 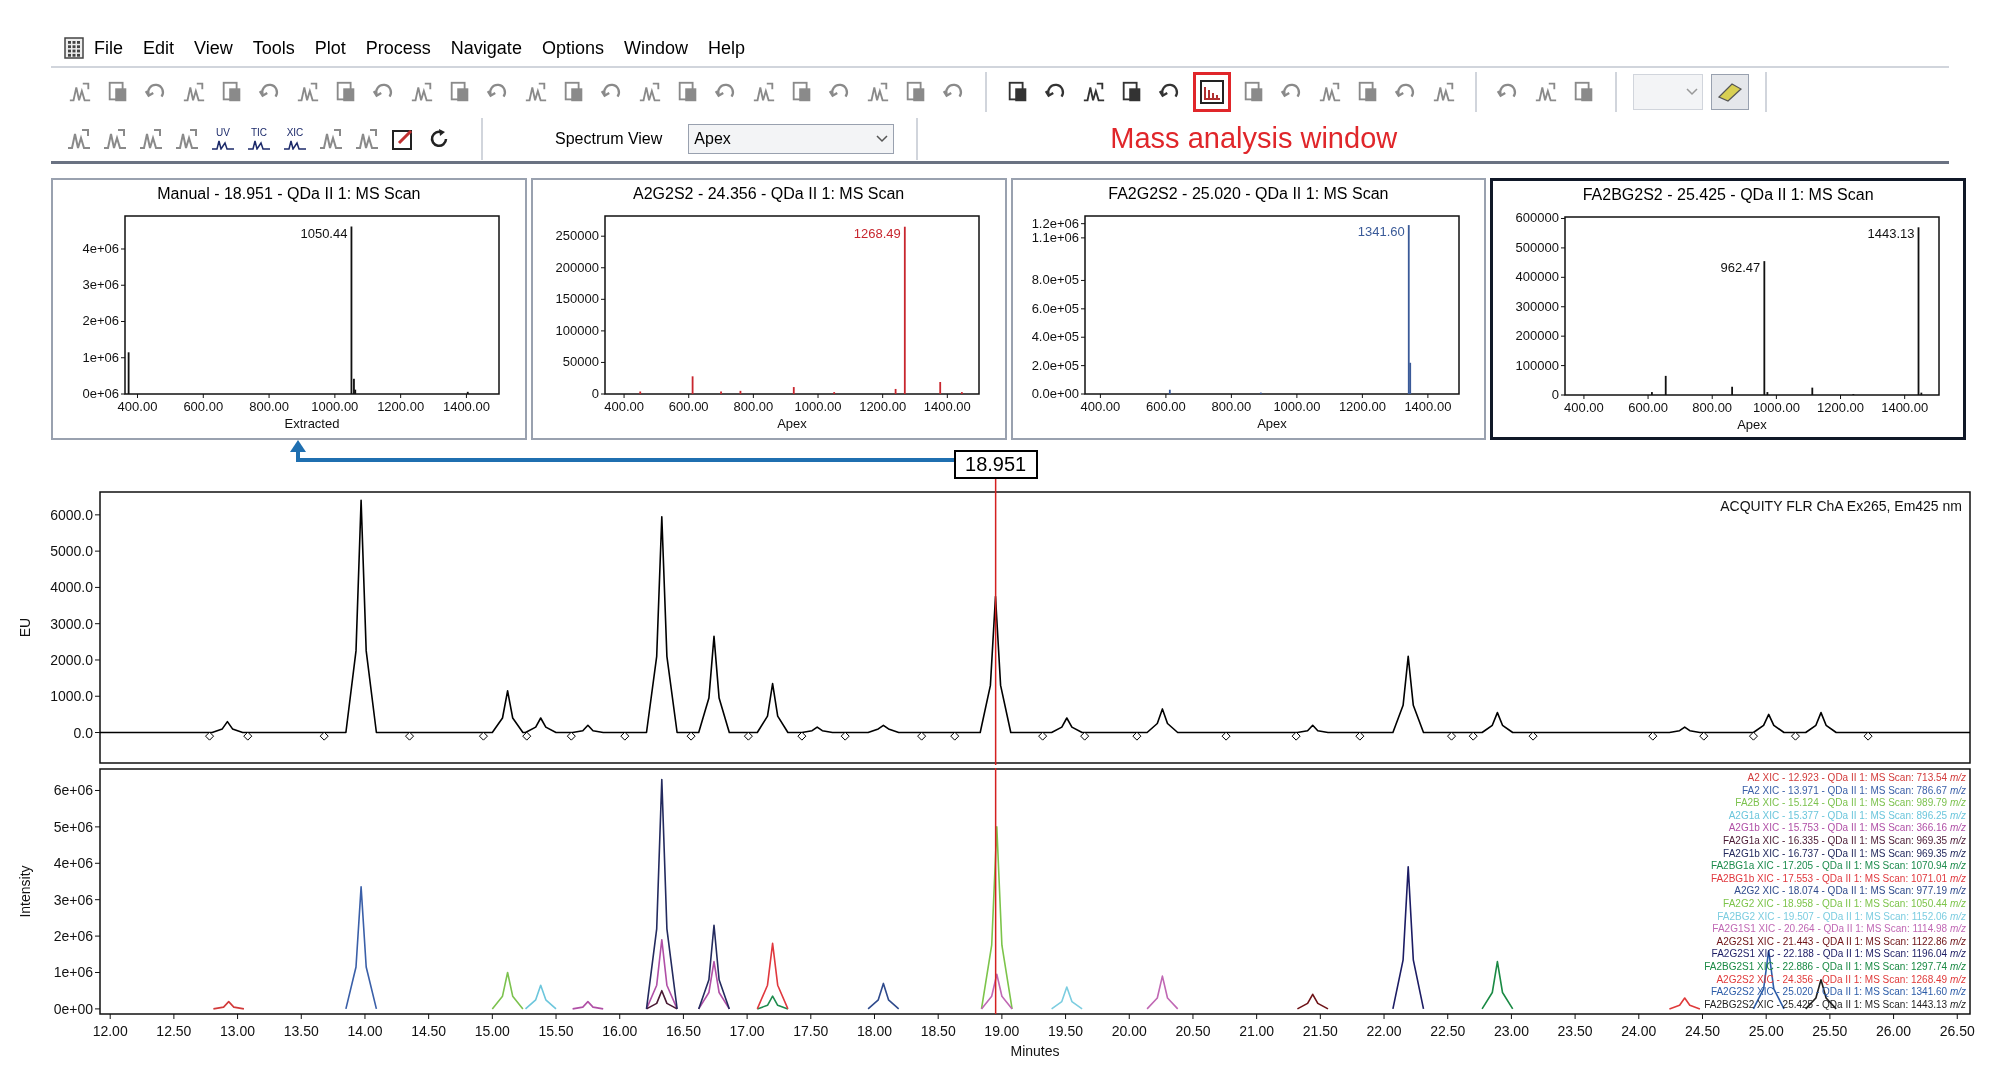 I want to click on legend-entry: FA2BG2 XIC - 19.507 - QDa II 1: MS Scan: 1152.06 m/z, so click(x=1841, y=917).